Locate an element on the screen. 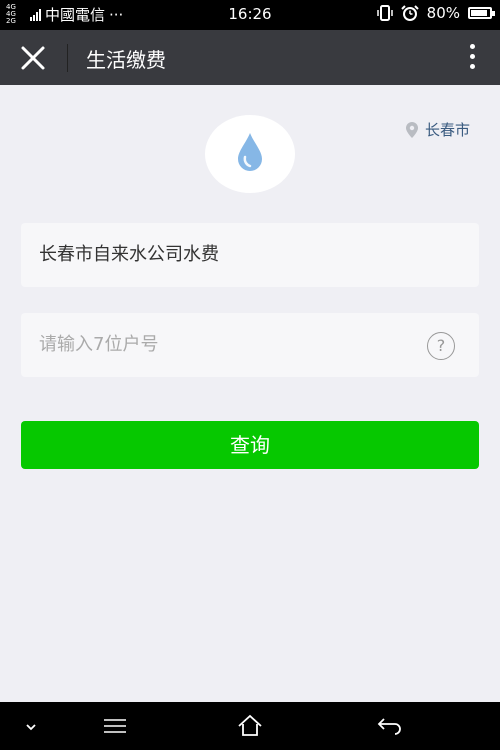 The width and height of the screenshot is (500, 750). more-button is located at coordinates (472, 58).